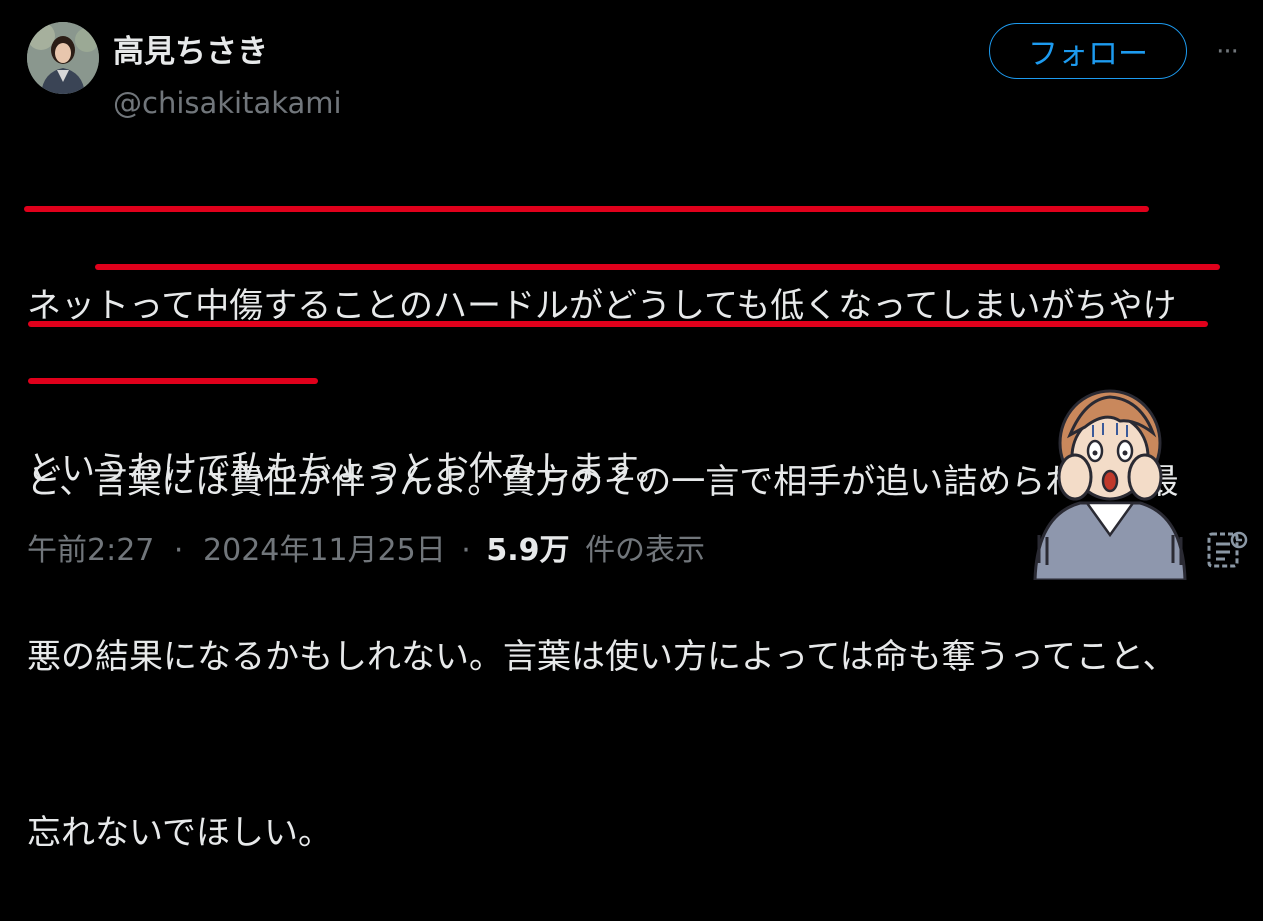  I want to click on more-options-icon: ···, so click(1227, 52).